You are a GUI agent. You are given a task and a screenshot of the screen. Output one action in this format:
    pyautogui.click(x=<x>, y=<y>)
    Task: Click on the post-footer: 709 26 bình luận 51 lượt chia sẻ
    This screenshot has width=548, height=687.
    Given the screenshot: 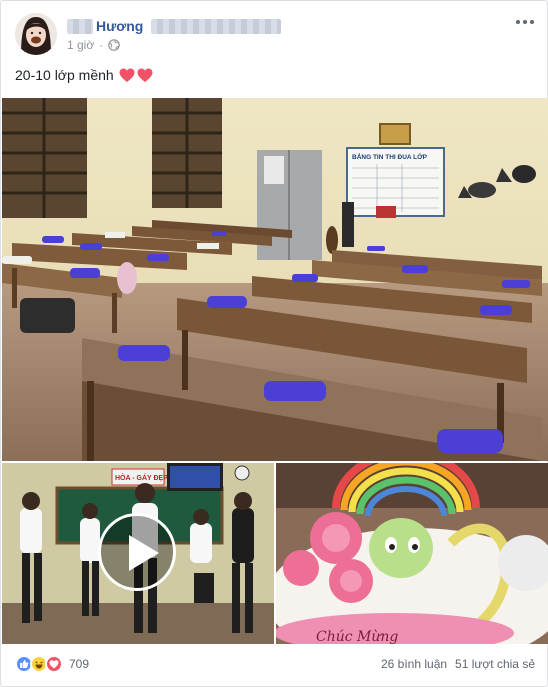 What is the action you would take?
    pyautogui.click(x=275, y=665)
    